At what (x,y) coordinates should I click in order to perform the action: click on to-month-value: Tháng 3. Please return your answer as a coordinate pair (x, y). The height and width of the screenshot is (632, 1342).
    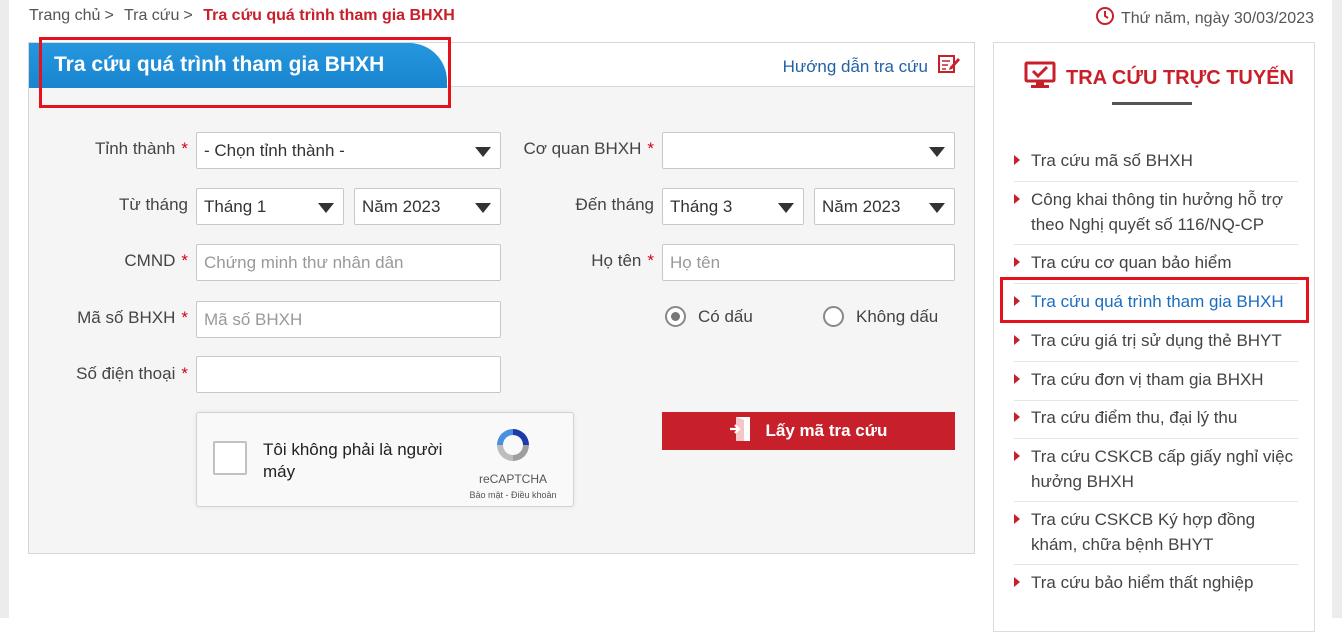
    Looking at the image, I should click on (701, 206).